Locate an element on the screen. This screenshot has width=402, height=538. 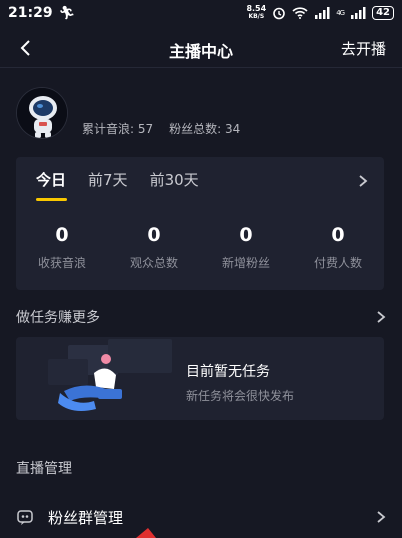
status-time: 21:29 is located at coordinates (30, 13).